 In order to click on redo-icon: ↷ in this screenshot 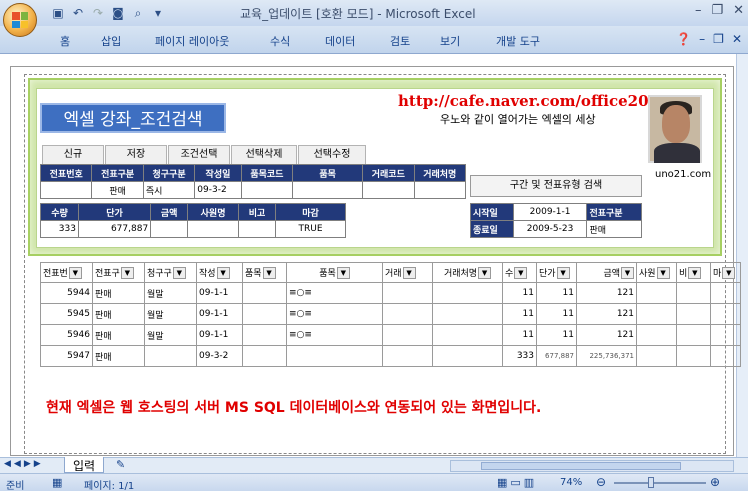, I will do `click(98, 13)`.